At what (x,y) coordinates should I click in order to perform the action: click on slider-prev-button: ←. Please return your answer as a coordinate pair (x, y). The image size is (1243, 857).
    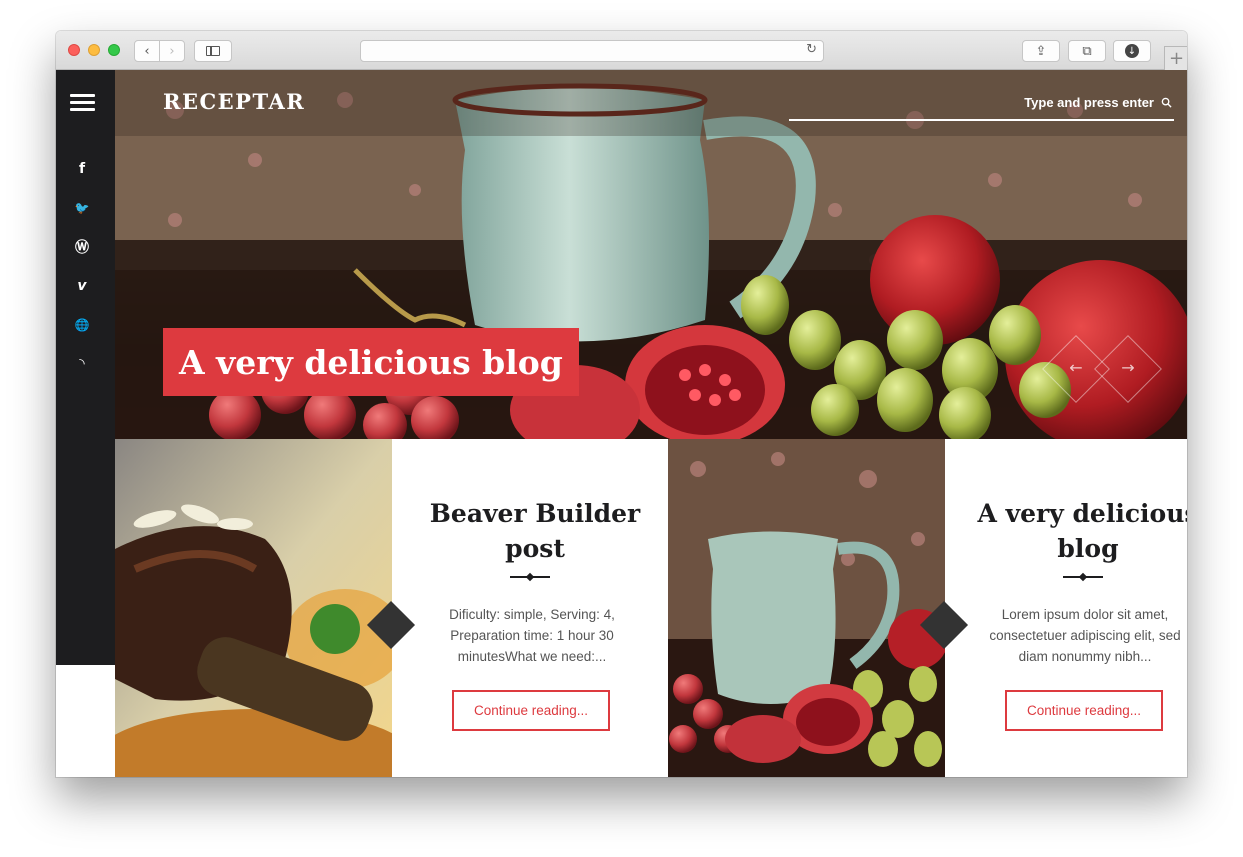
    Looking at the image, I should click on (1076, 369).